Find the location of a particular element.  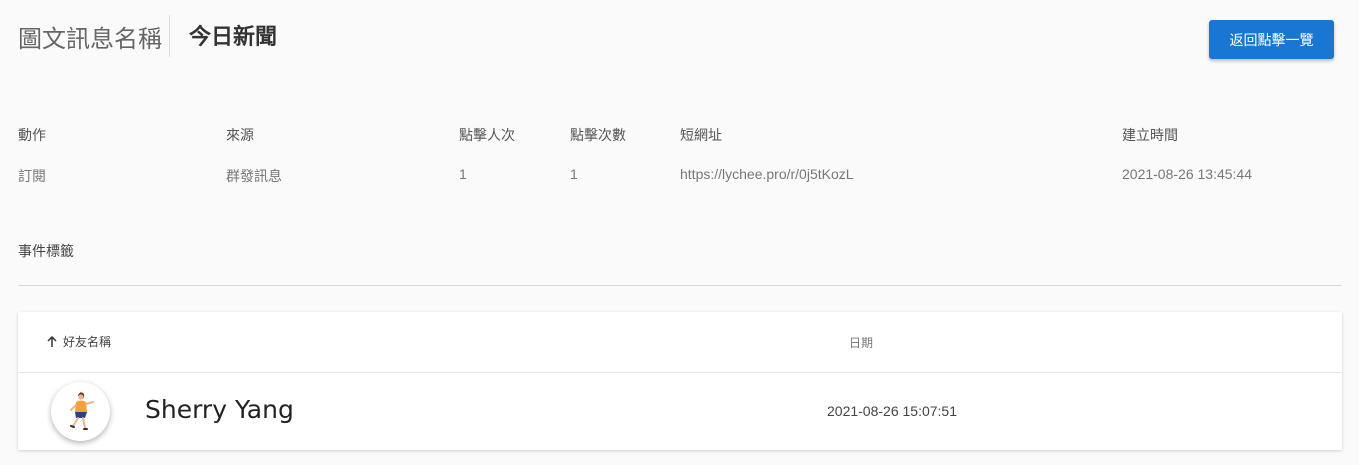

value-source: 群發訊息 is located at coordinates (254, 176).